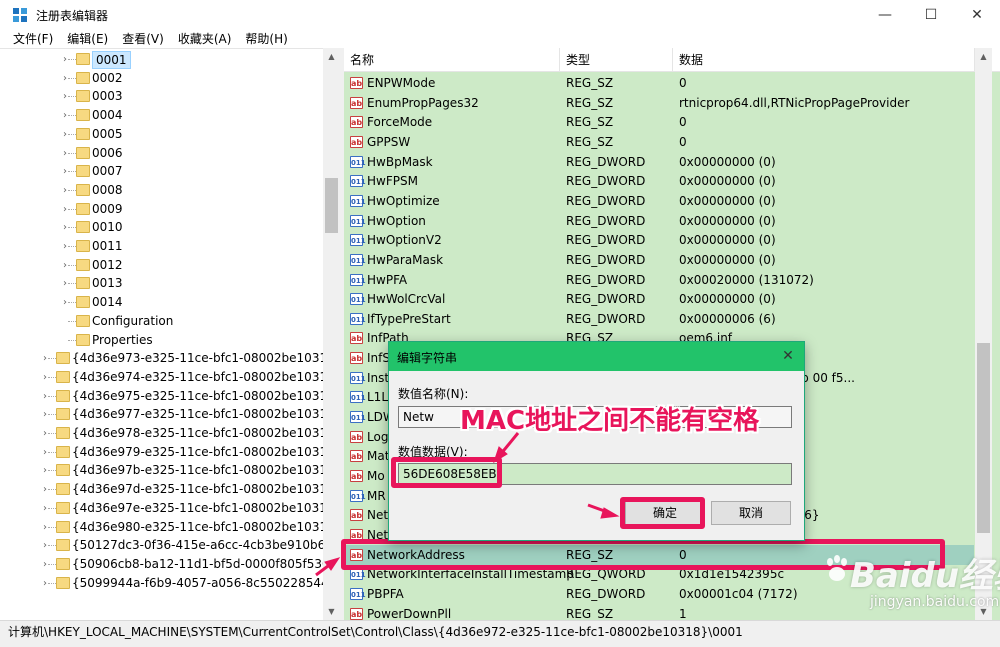 The height and width of the screenshot is (647, 1000). Describe the element at coordinates (161, 153) in the screenshot. I see `tree-item: › 0006` at that location.